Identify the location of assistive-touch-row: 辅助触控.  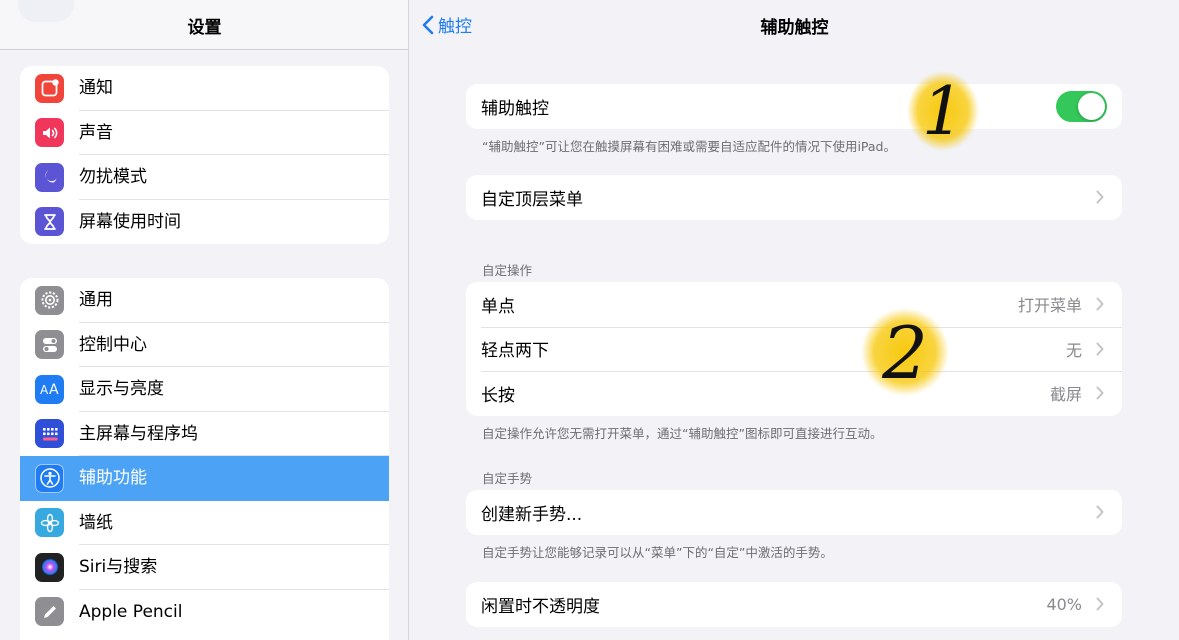
(794, 106).